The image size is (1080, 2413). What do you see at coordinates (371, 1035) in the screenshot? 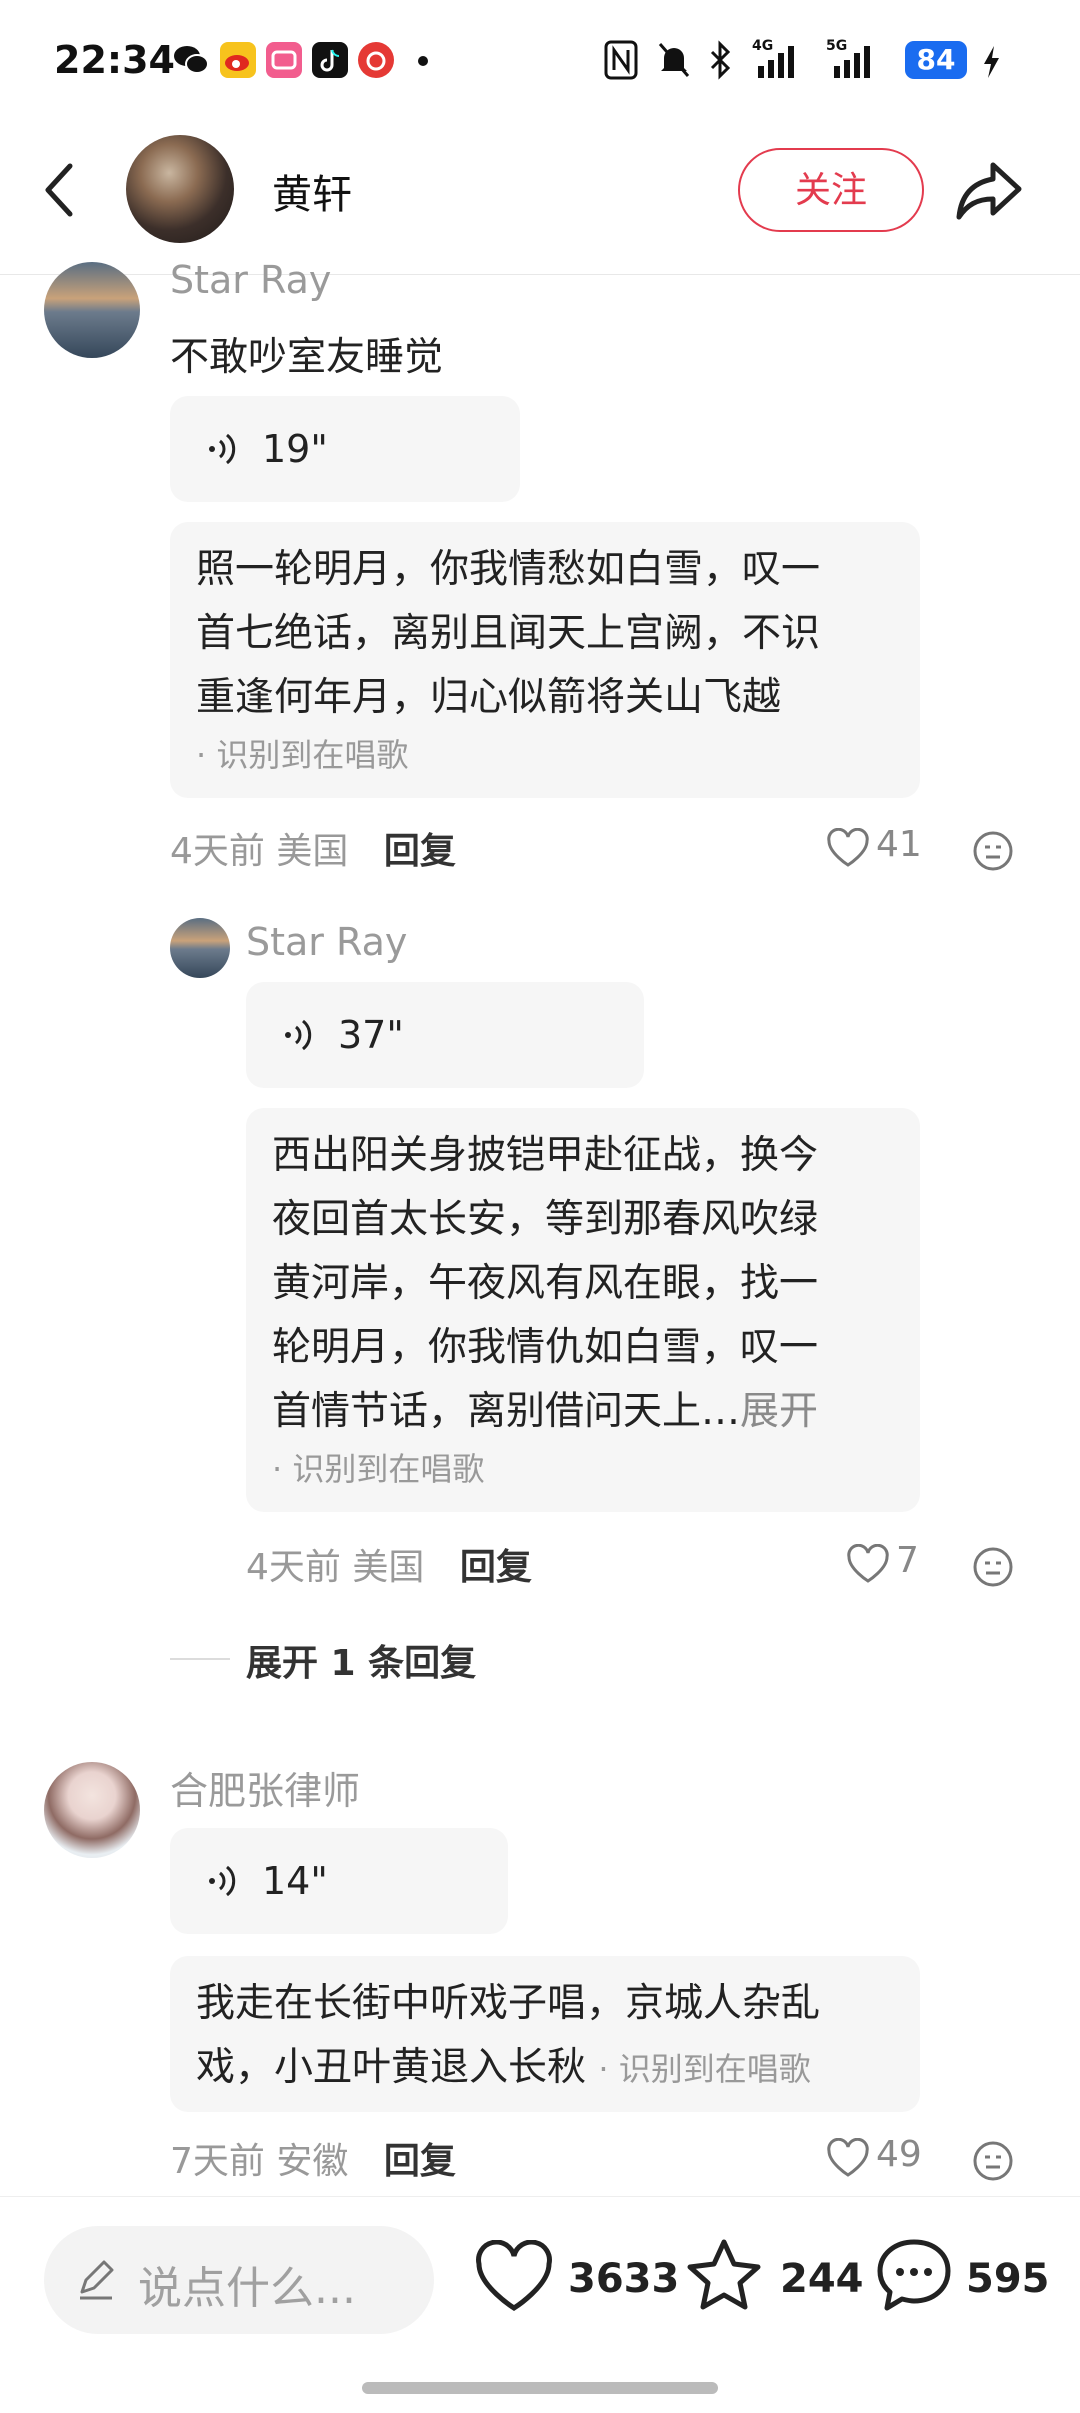
I see `voice-duration: 37"` at bounding box center [371, 1035].